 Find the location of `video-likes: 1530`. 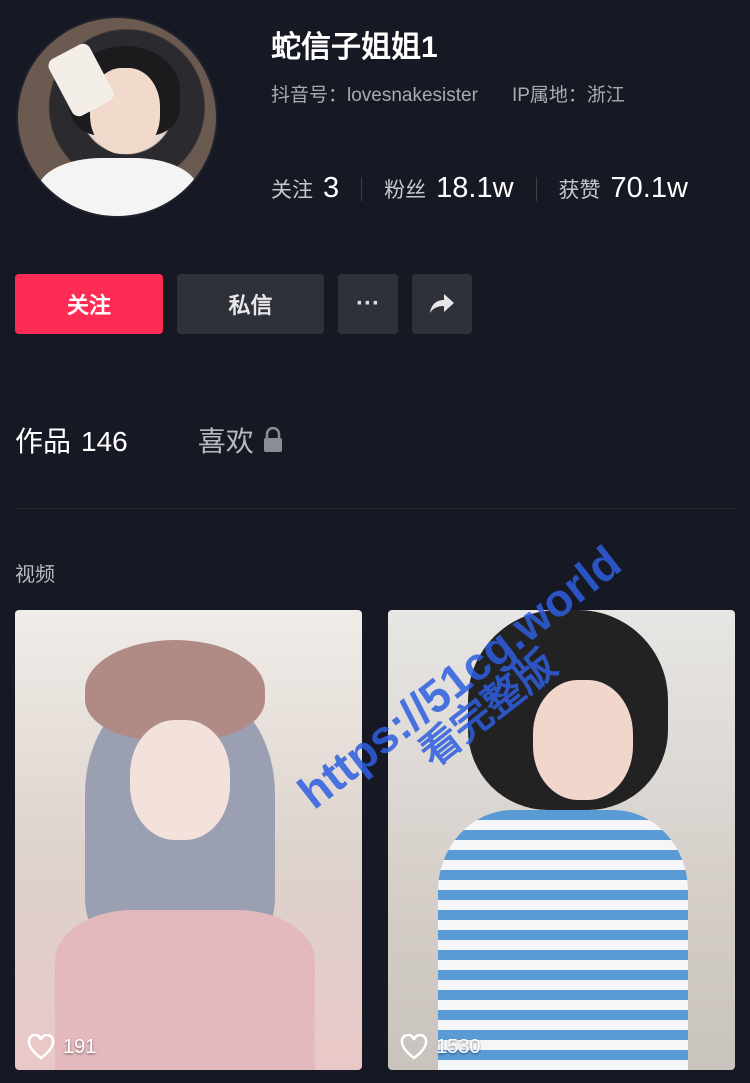

video-likes: 1530 is located at coordinates (440, 1047).